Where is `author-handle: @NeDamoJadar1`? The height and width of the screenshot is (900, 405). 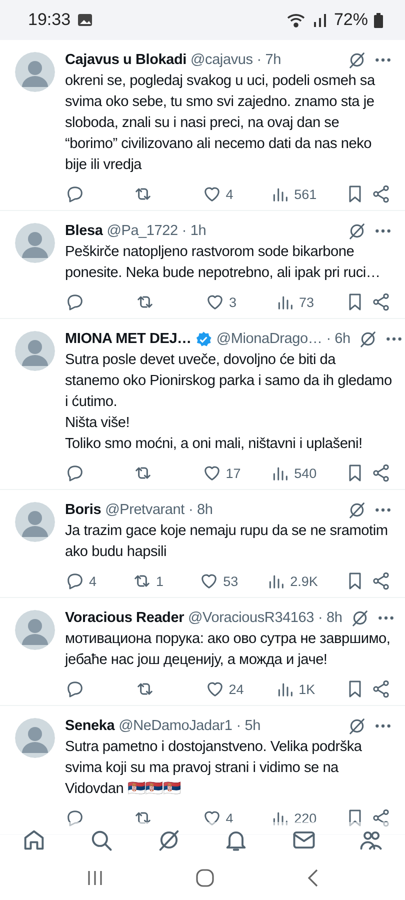 author-handle: @NeDamoJadar1 is located at coordinates (175, 726).